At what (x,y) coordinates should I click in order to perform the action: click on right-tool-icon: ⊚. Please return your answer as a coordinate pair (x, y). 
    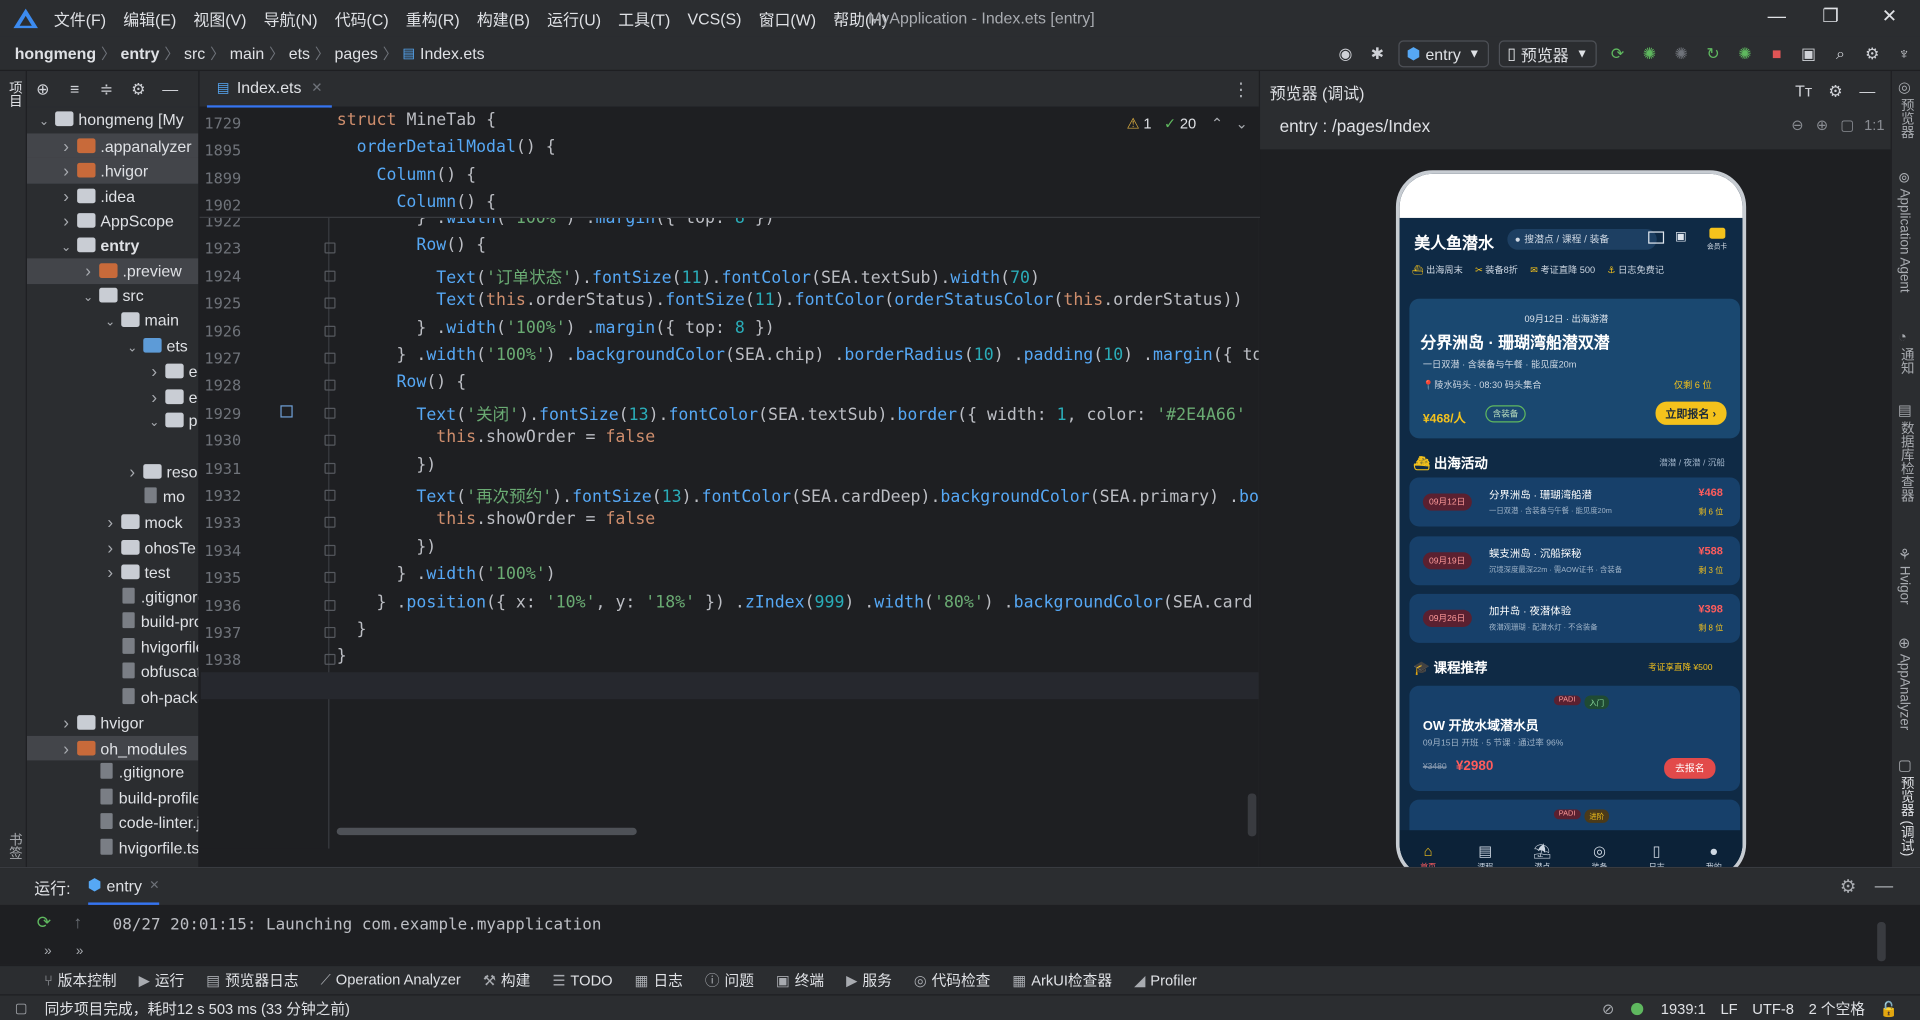
    Looking at the image, I should click on (1904, 177).